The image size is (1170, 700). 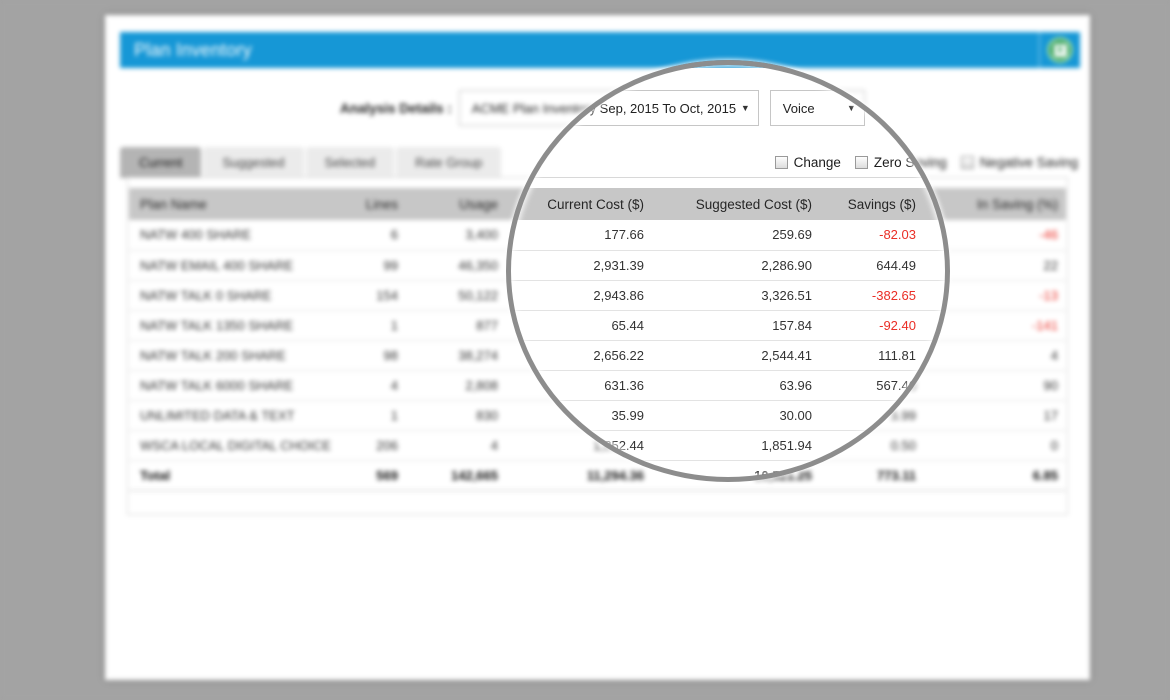 What do you see at coordinates (817, 162) in the screenshot?
I see `checkbox-label: Change` at bounding box center [817, 162].